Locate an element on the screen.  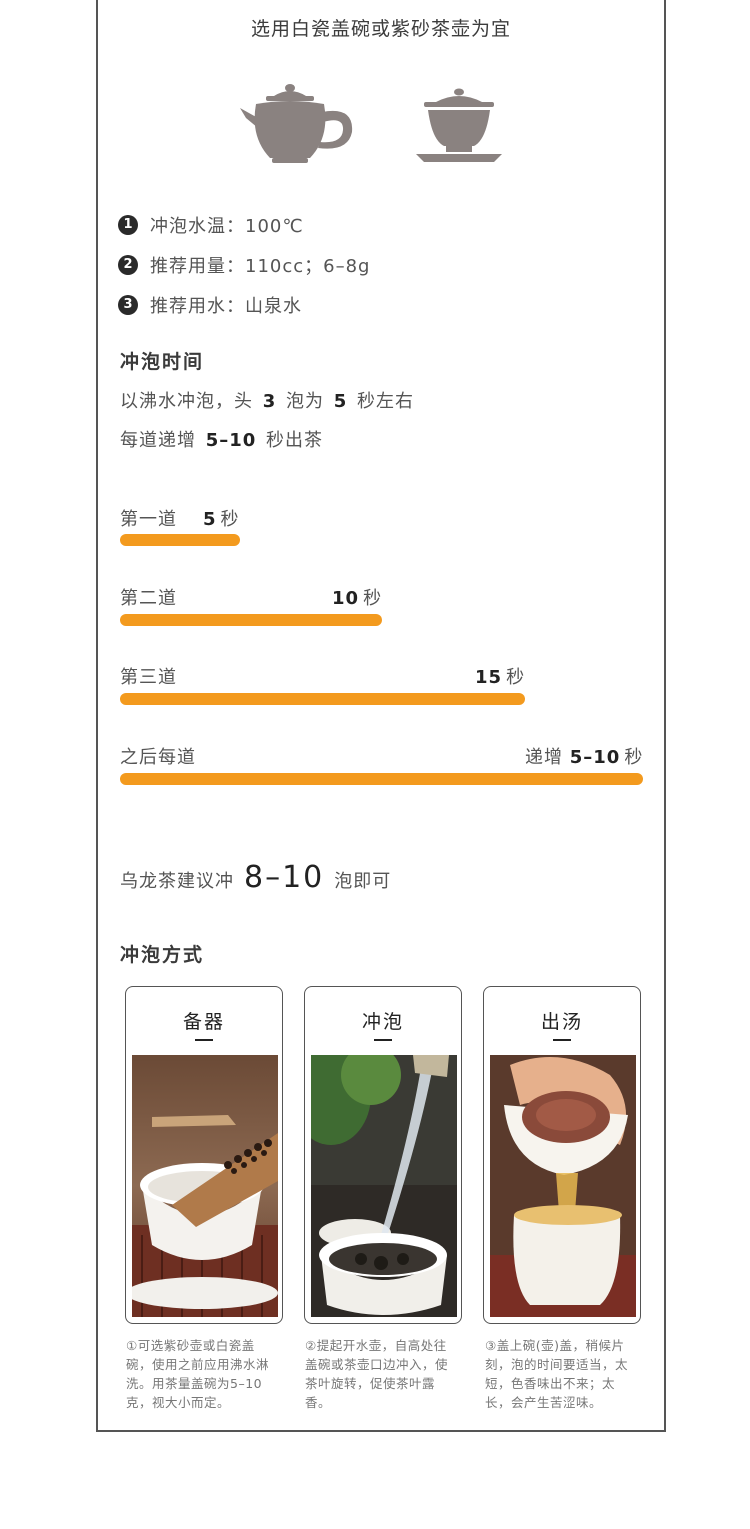
brew-time-line1: 以沸水冲泡，头 3 泡为 5 秒左右 is located at coordinates (267, 400).